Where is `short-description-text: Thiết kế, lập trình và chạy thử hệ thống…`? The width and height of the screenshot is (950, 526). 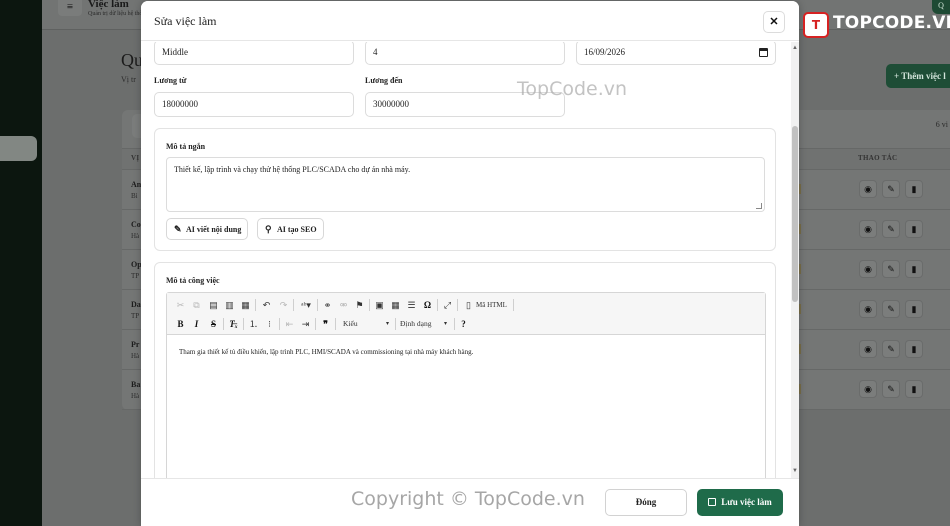
short-description-text: Thiết kế, lập trình và chạy thử hệ thống… is located at coordinates (292, 169).